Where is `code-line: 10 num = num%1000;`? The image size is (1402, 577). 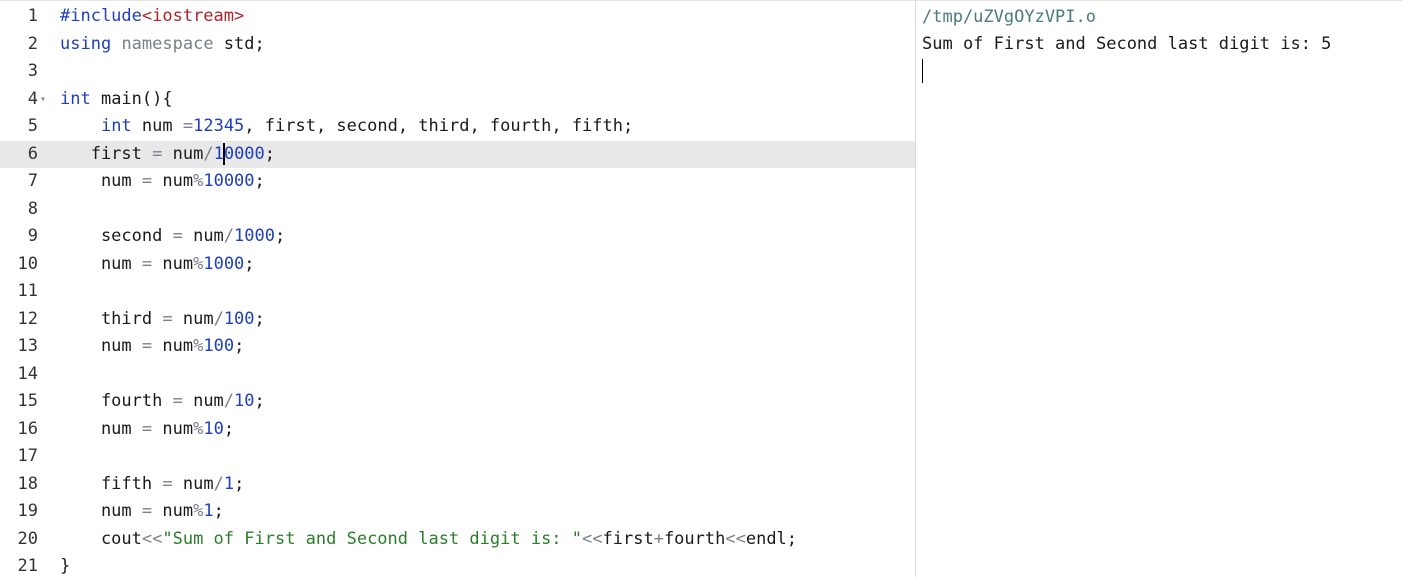 code-line: 10 num = num%1000; is located at coordinates (457, 265).